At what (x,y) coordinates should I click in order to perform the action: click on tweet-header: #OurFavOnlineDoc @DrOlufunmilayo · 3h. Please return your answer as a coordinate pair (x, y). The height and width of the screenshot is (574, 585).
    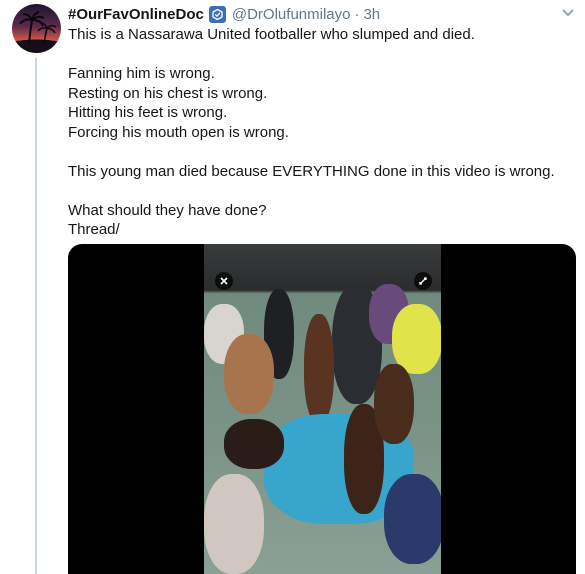
    Looking at the image, I should click on (224, 14).